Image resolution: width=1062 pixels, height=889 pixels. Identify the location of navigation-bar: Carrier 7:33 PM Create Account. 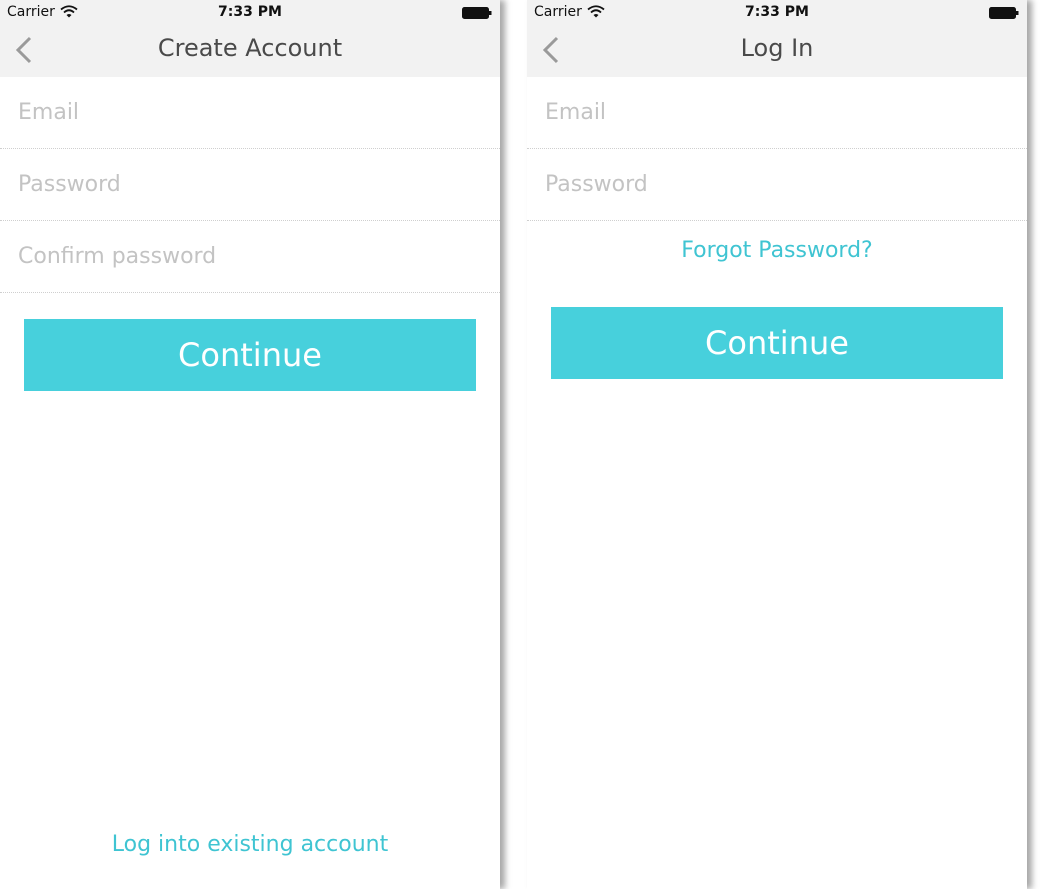
(250, 38).